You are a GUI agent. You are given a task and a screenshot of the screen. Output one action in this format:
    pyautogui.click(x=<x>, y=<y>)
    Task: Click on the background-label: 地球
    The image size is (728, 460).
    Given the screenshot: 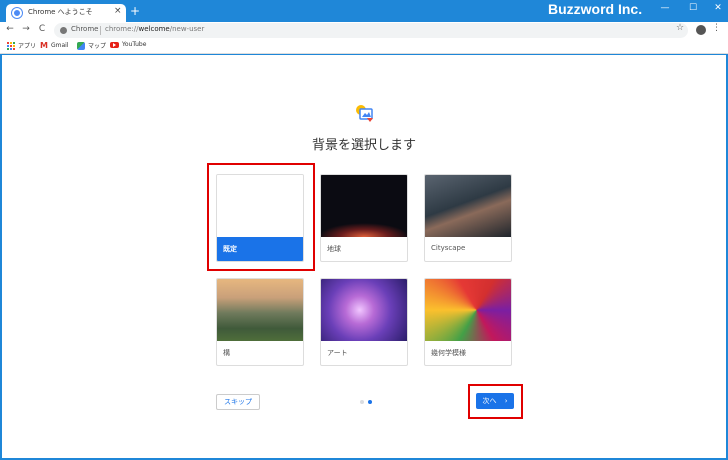 What is the action you would take?
    pyautogui.click(x=334, y=249)
    